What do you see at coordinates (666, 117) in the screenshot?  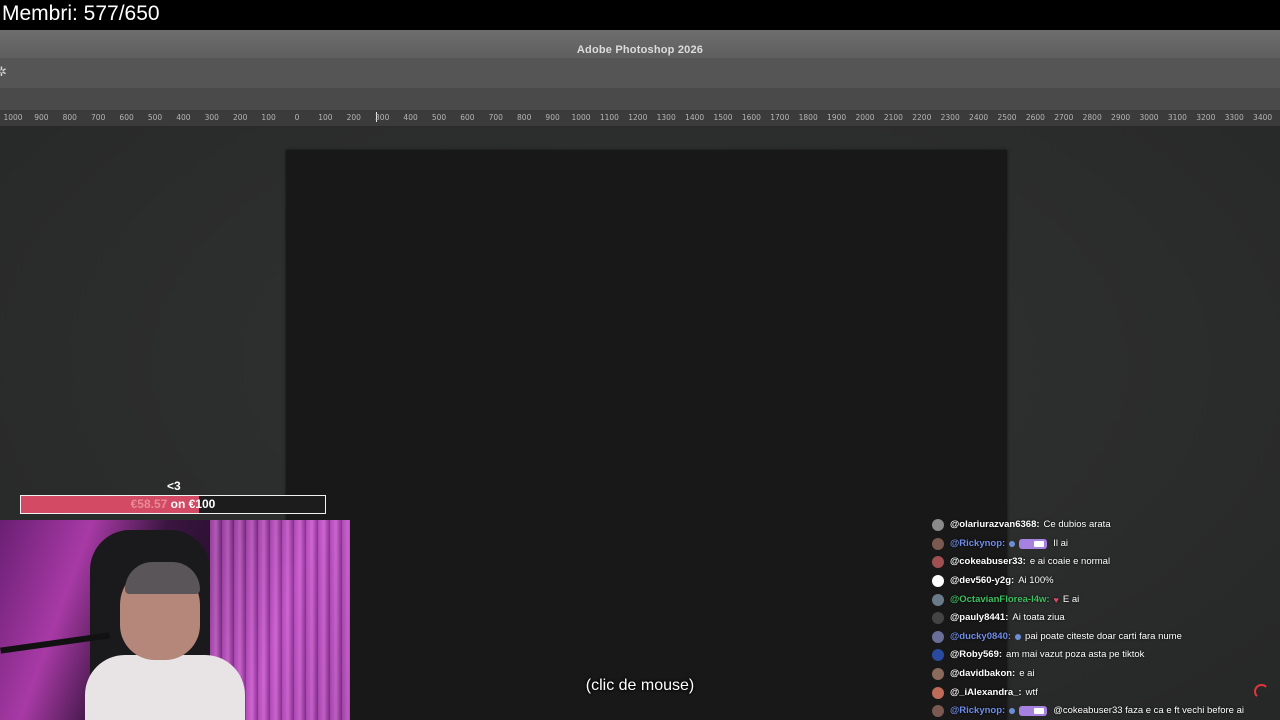 I see `ruler-tick-label: 1300` at bounding box center [666, 117].